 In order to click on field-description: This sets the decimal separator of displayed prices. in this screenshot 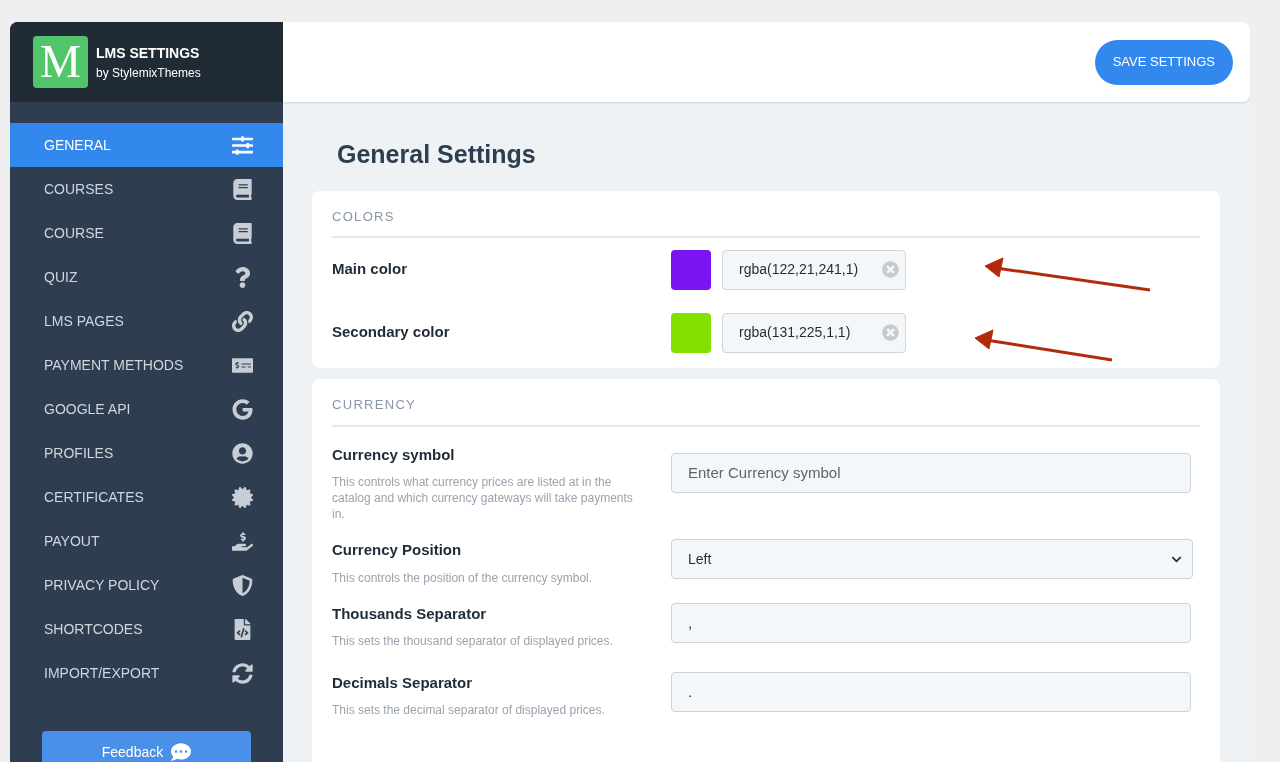, I will do `click(469, 710)`.